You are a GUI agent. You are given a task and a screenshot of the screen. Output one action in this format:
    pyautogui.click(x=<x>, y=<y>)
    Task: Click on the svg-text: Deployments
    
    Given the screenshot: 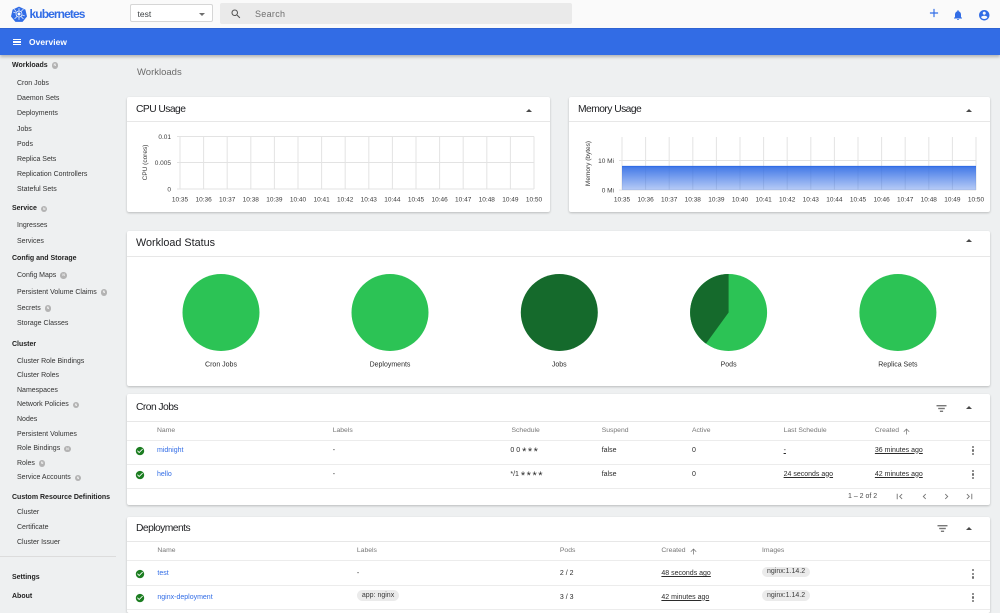 What is the action you would take?
    pyautogui.click(x=390, y=365)
    